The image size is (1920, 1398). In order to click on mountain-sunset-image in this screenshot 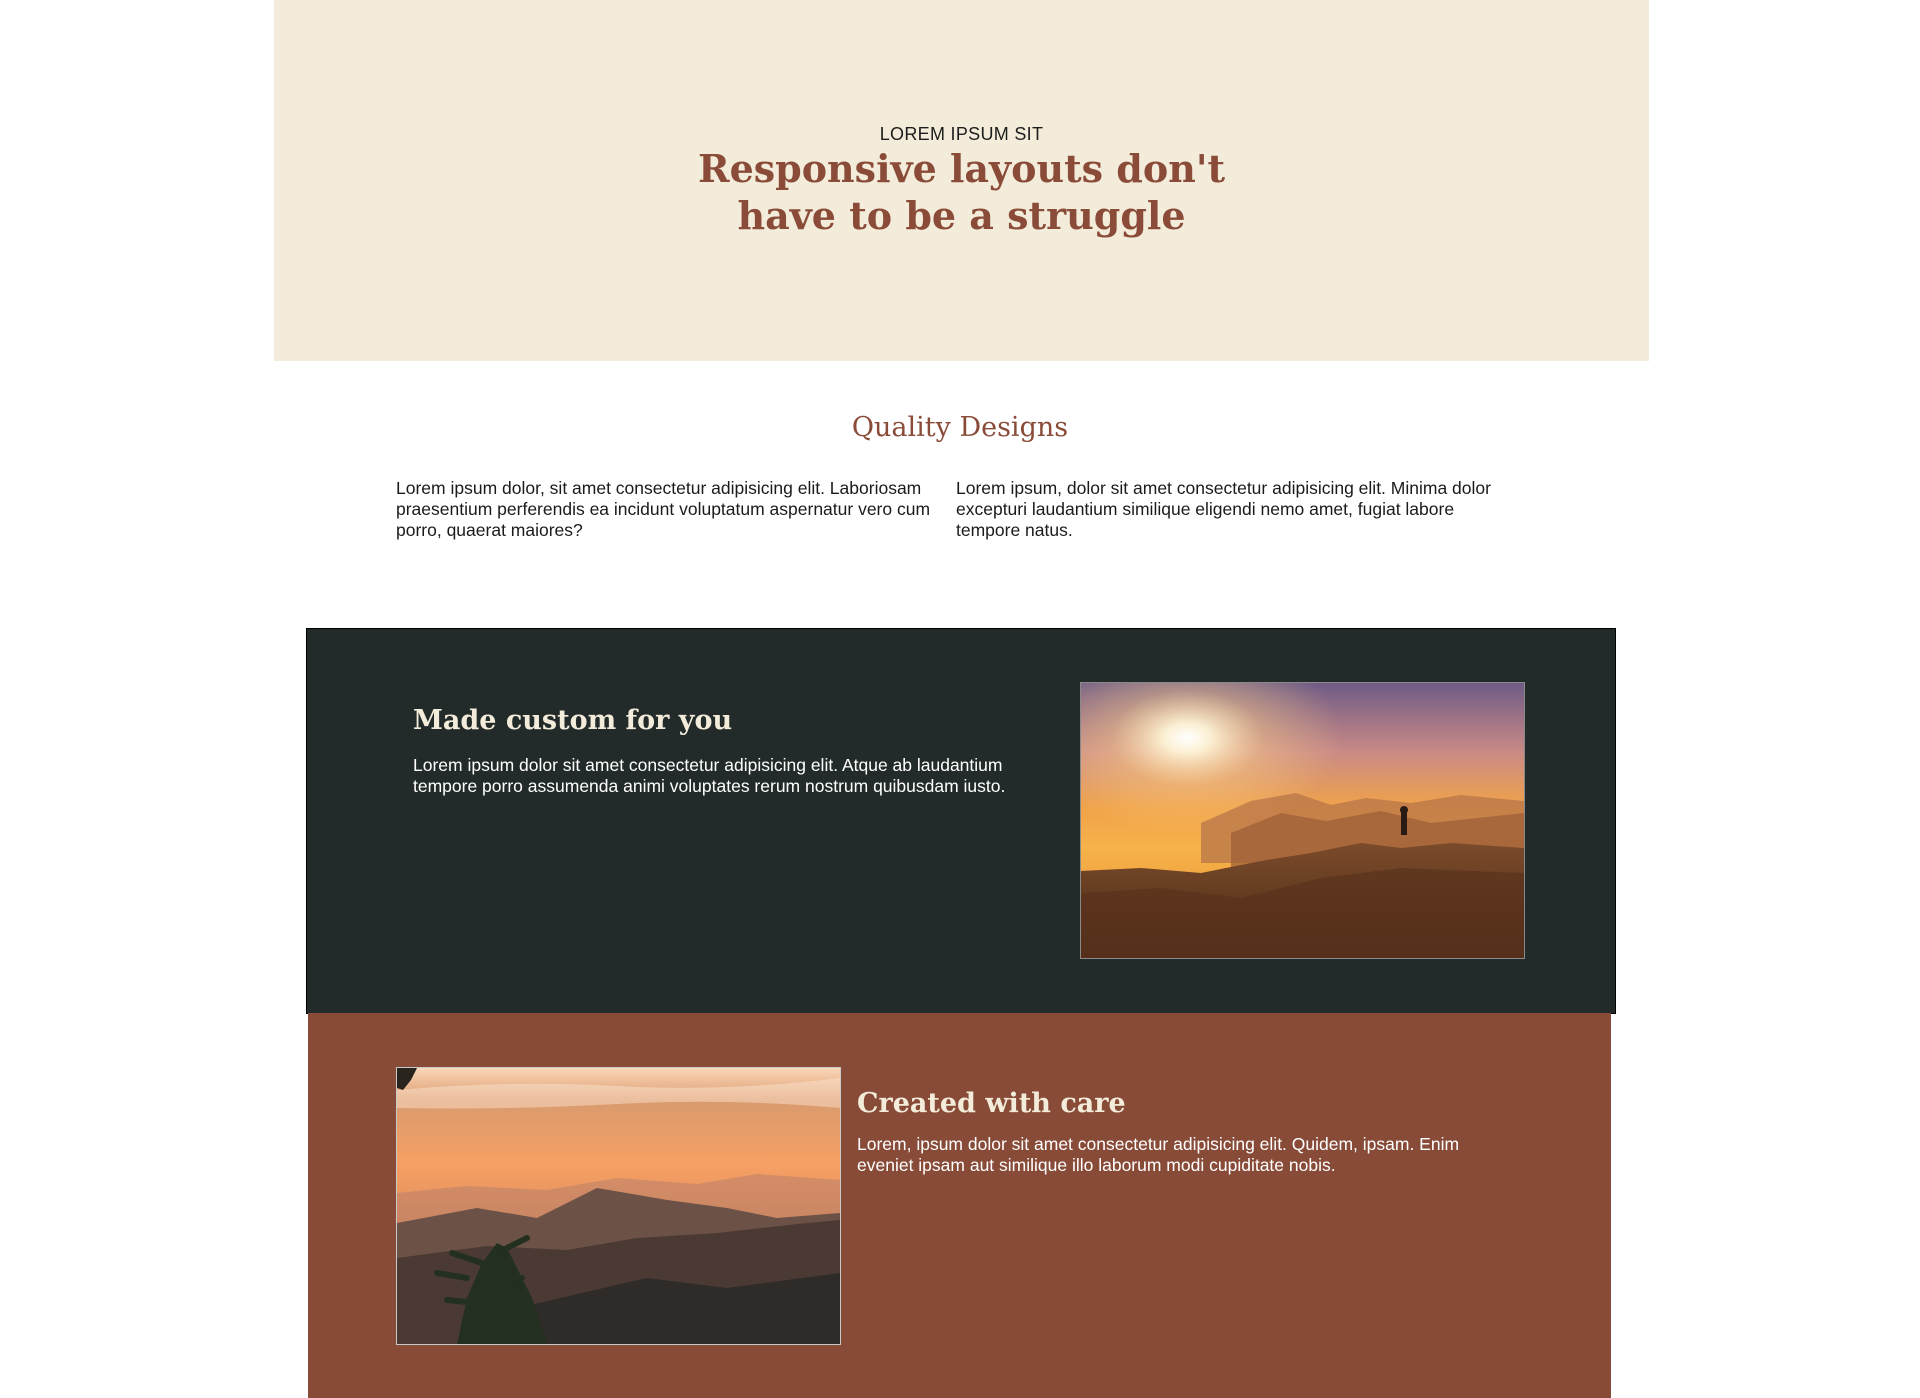, I will do `click(618, 1206)`.